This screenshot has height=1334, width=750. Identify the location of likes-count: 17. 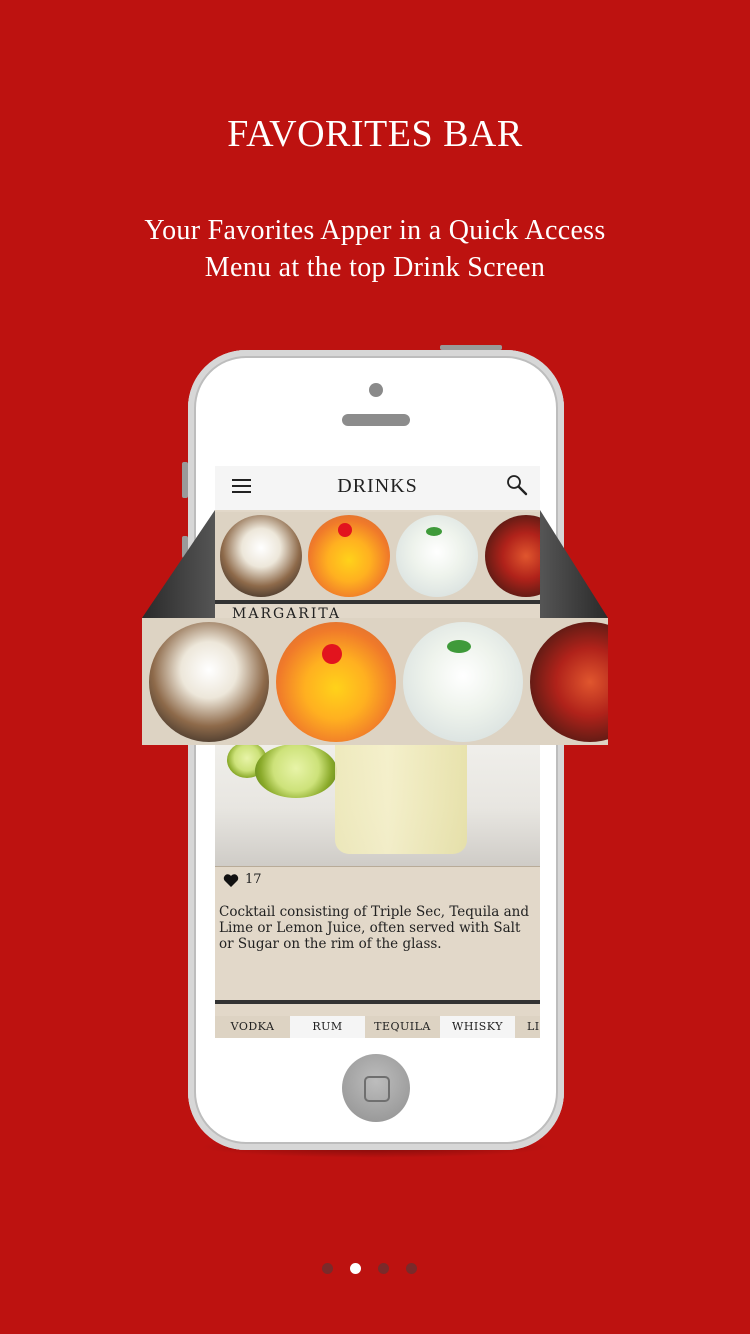
(253, 879).